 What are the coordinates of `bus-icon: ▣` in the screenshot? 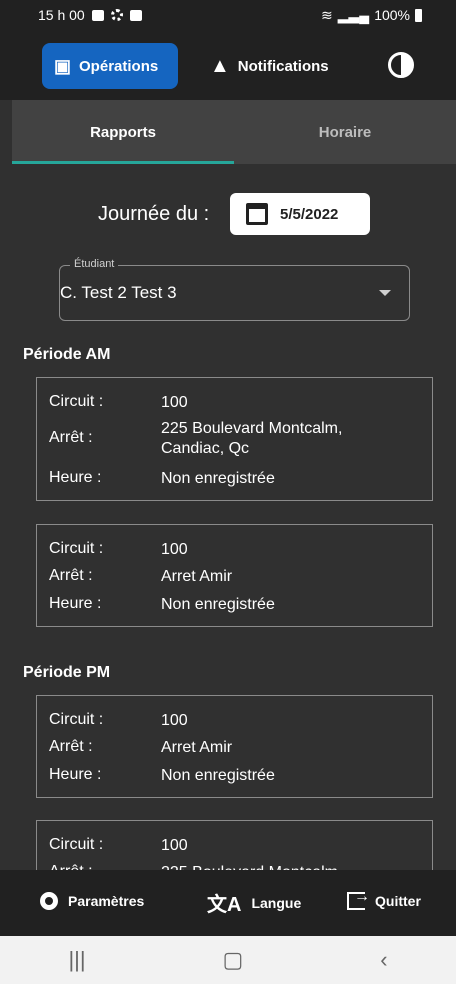 It's located at (63, 65).